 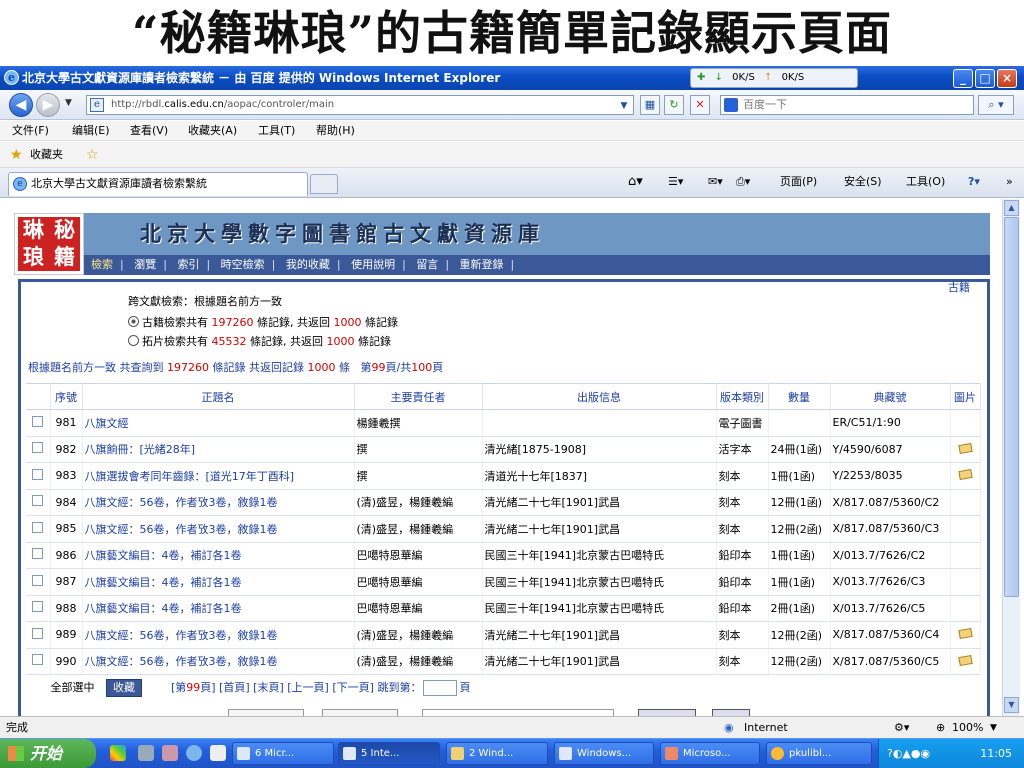 What do you see at coordinates (102, 264) in the screenshot?
I see `nav-search: 檢索` at bounding box center [102, 264].